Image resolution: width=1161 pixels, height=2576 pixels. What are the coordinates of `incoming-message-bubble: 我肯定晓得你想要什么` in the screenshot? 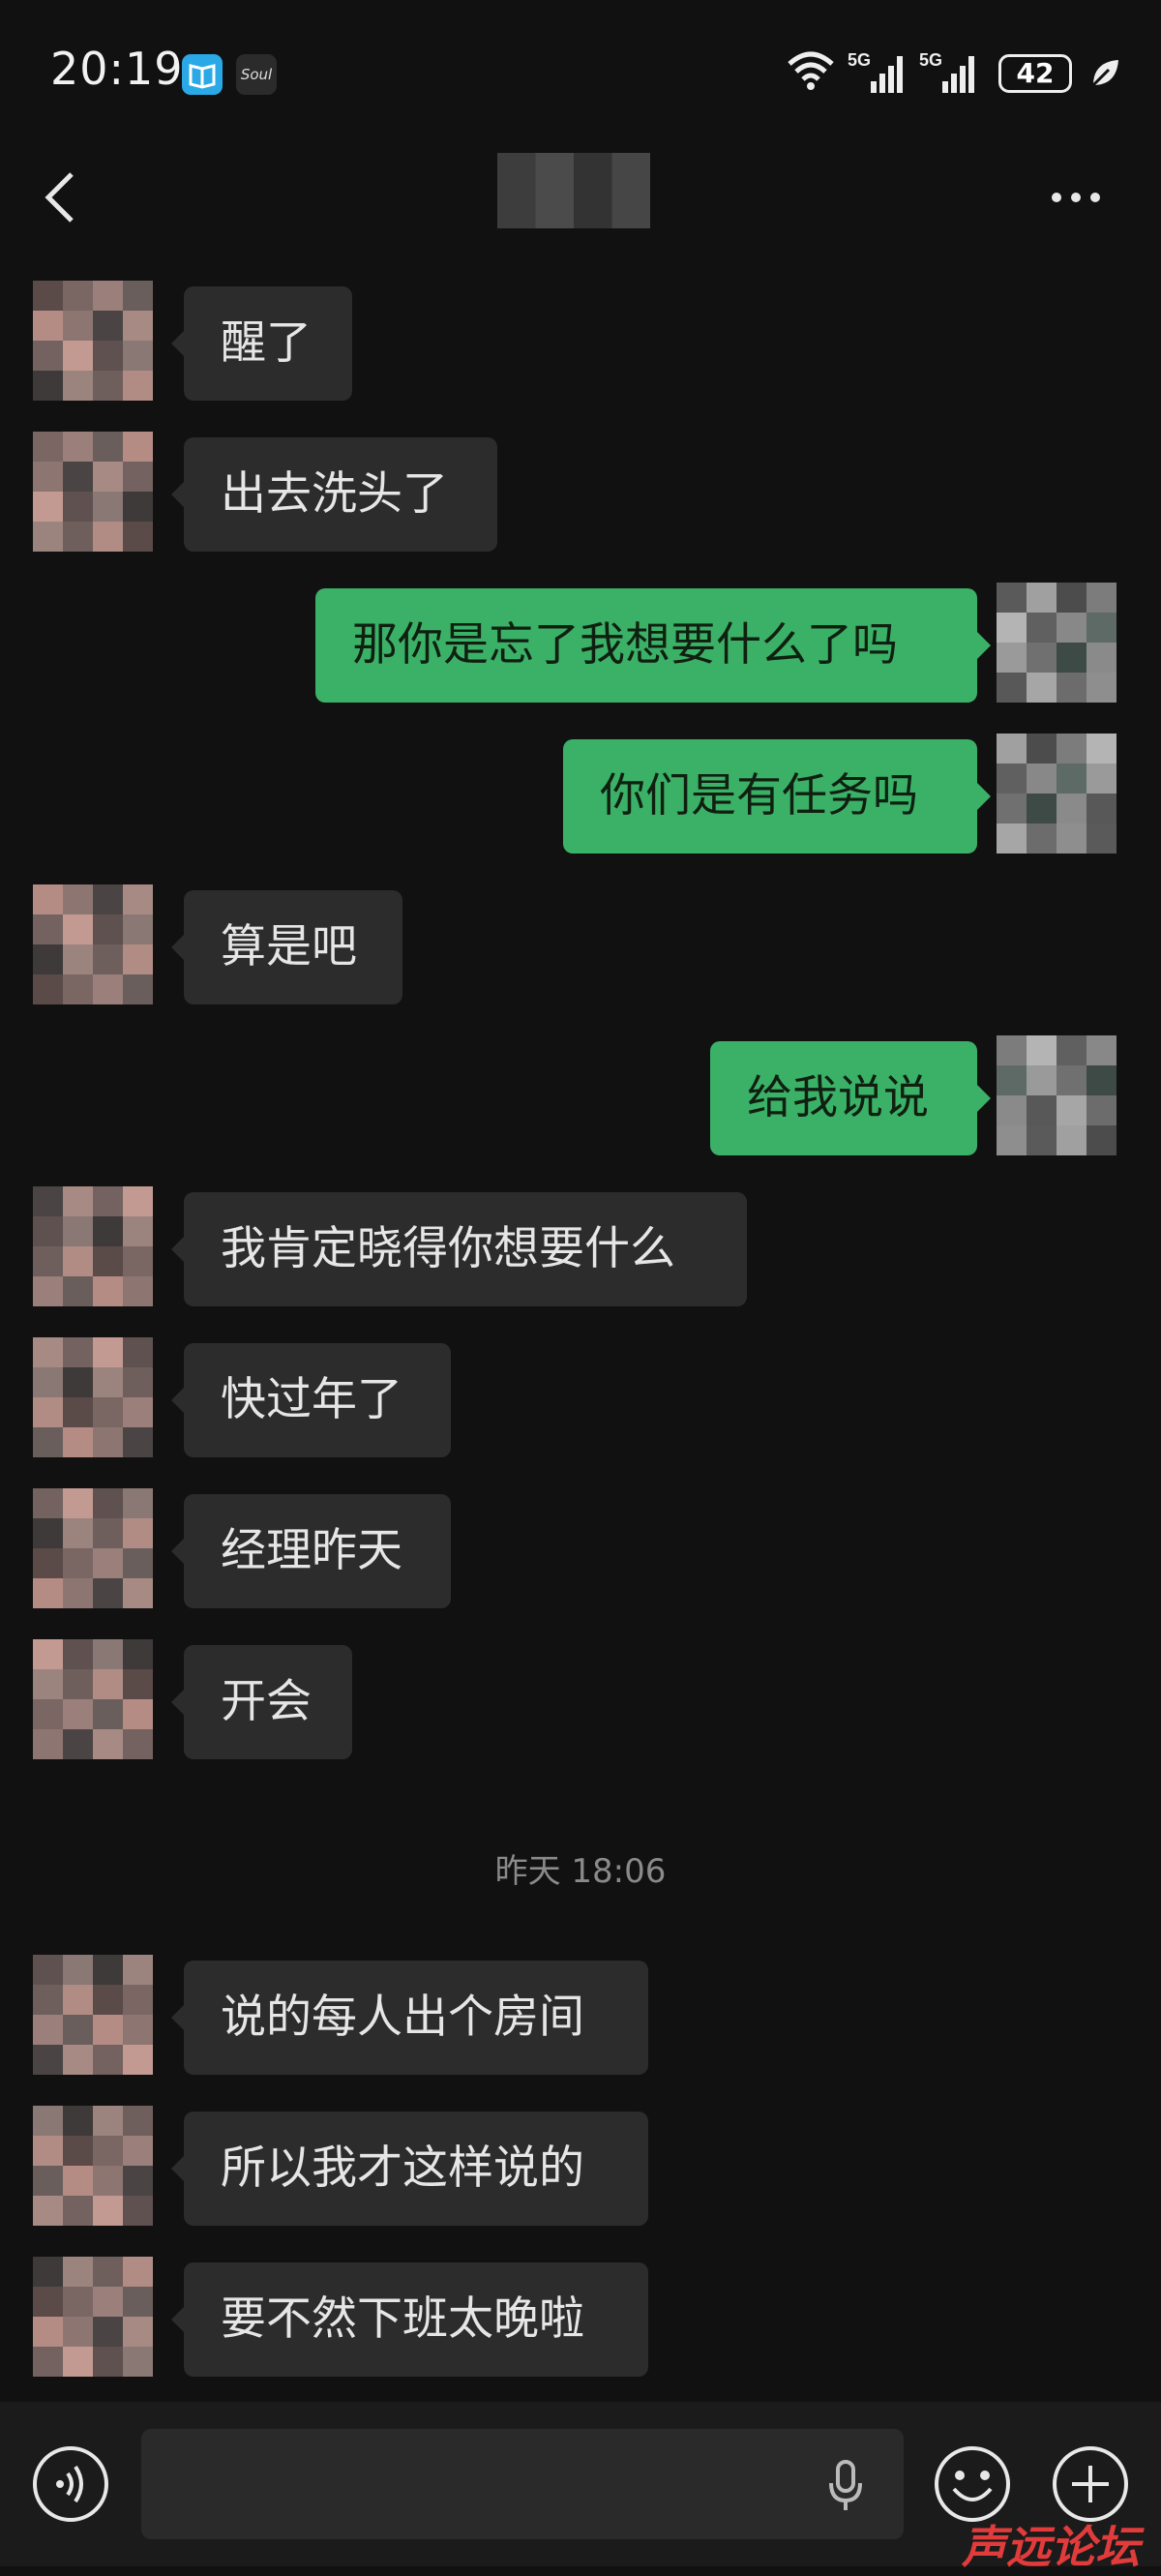 It's located at (465, 1249).